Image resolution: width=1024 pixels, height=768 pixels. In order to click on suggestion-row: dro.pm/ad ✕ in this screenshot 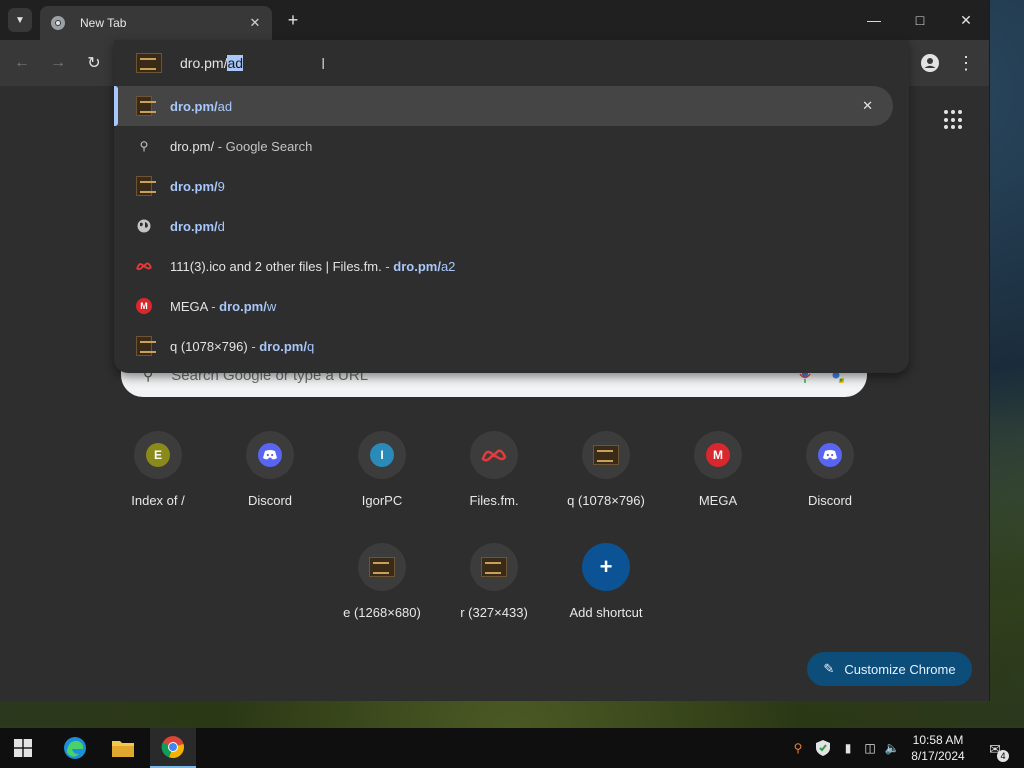, I will do `click(503, 106)`.